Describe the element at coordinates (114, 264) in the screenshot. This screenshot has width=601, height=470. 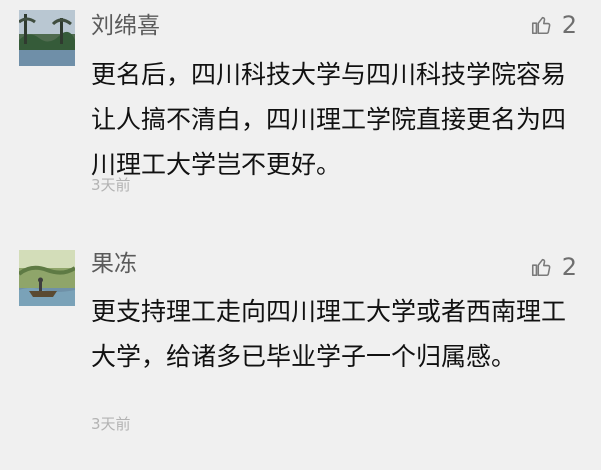
I see `comment-author: 果冻` at that location.